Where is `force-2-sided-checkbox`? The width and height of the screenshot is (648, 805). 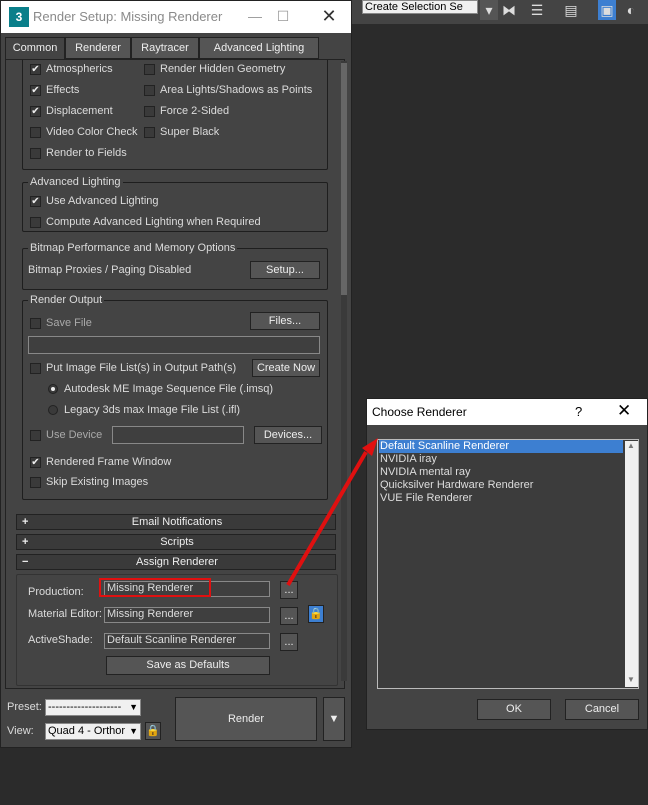 force-2-sided-checkbox is located at coordinates (149, 111).